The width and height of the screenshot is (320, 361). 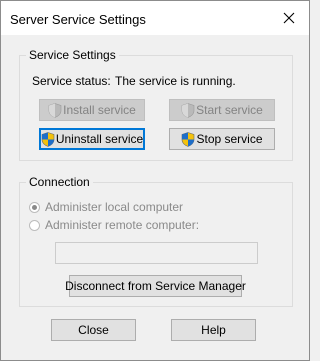 I want to click on uninstall-service-label: Uninstall service, so click(x=99, y=139).